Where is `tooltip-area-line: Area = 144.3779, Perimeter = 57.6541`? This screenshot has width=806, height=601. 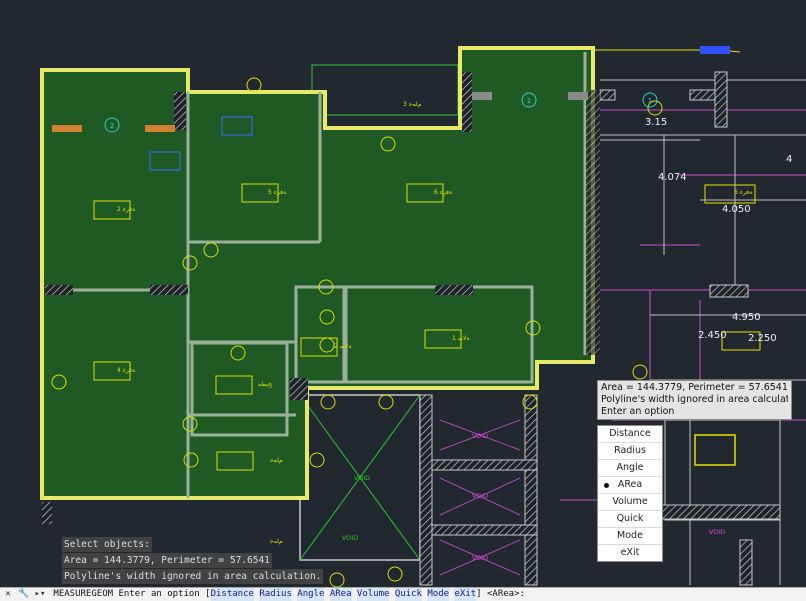 tooltip-area-line: Area = 144.3779, Perimeter = 57.6541 is located at coordinates (694, 387).